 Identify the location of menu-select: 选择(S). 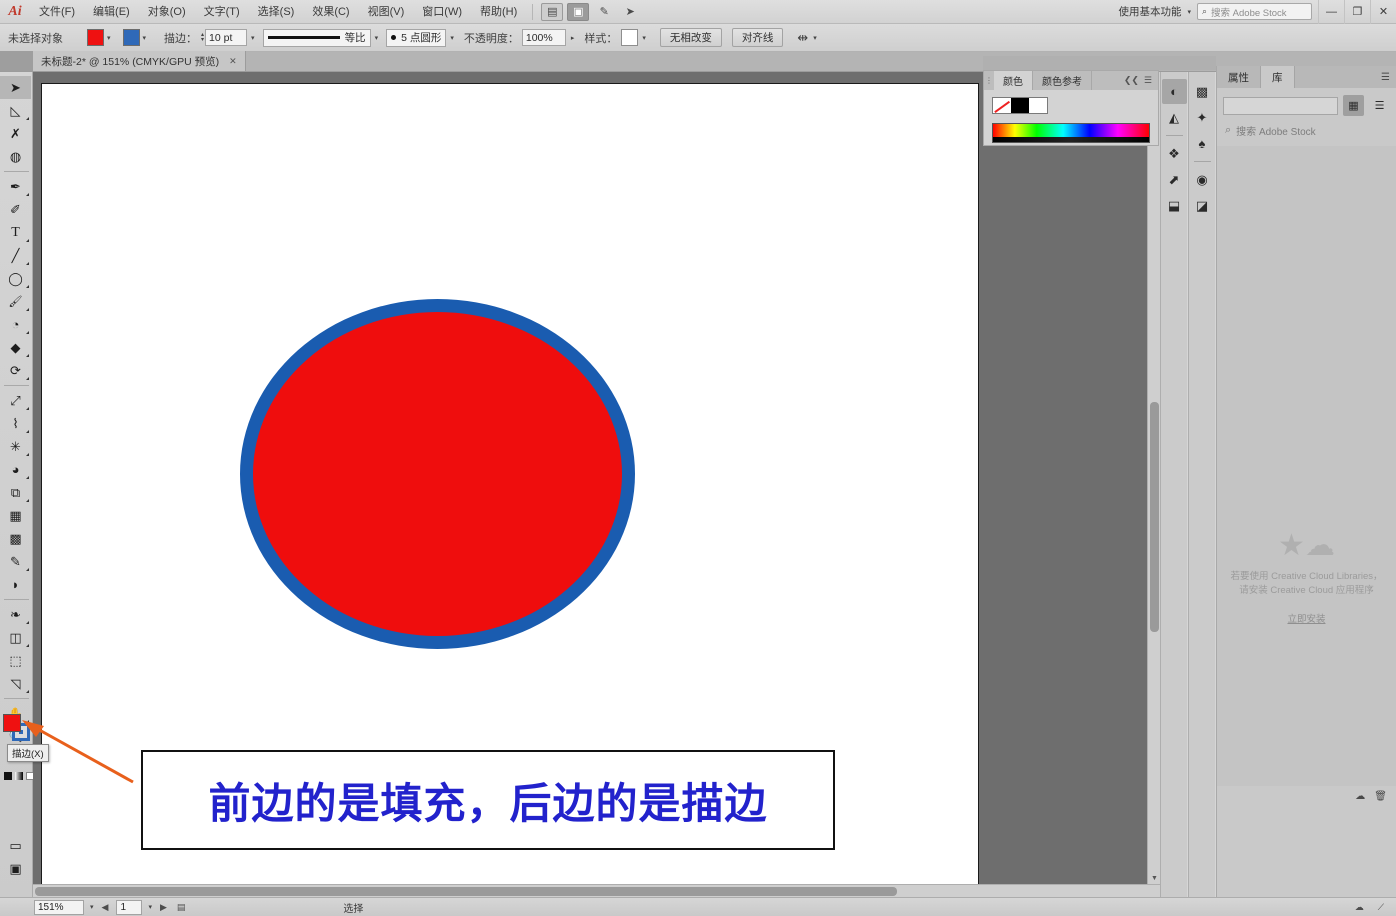
(276, 12).